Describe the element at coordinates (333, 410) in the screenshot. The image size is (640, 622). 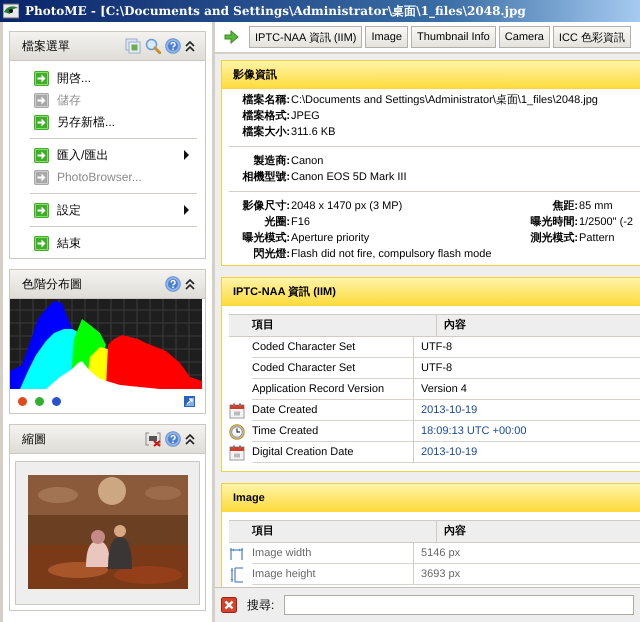
I see `table-cell: Date Created` at that location.